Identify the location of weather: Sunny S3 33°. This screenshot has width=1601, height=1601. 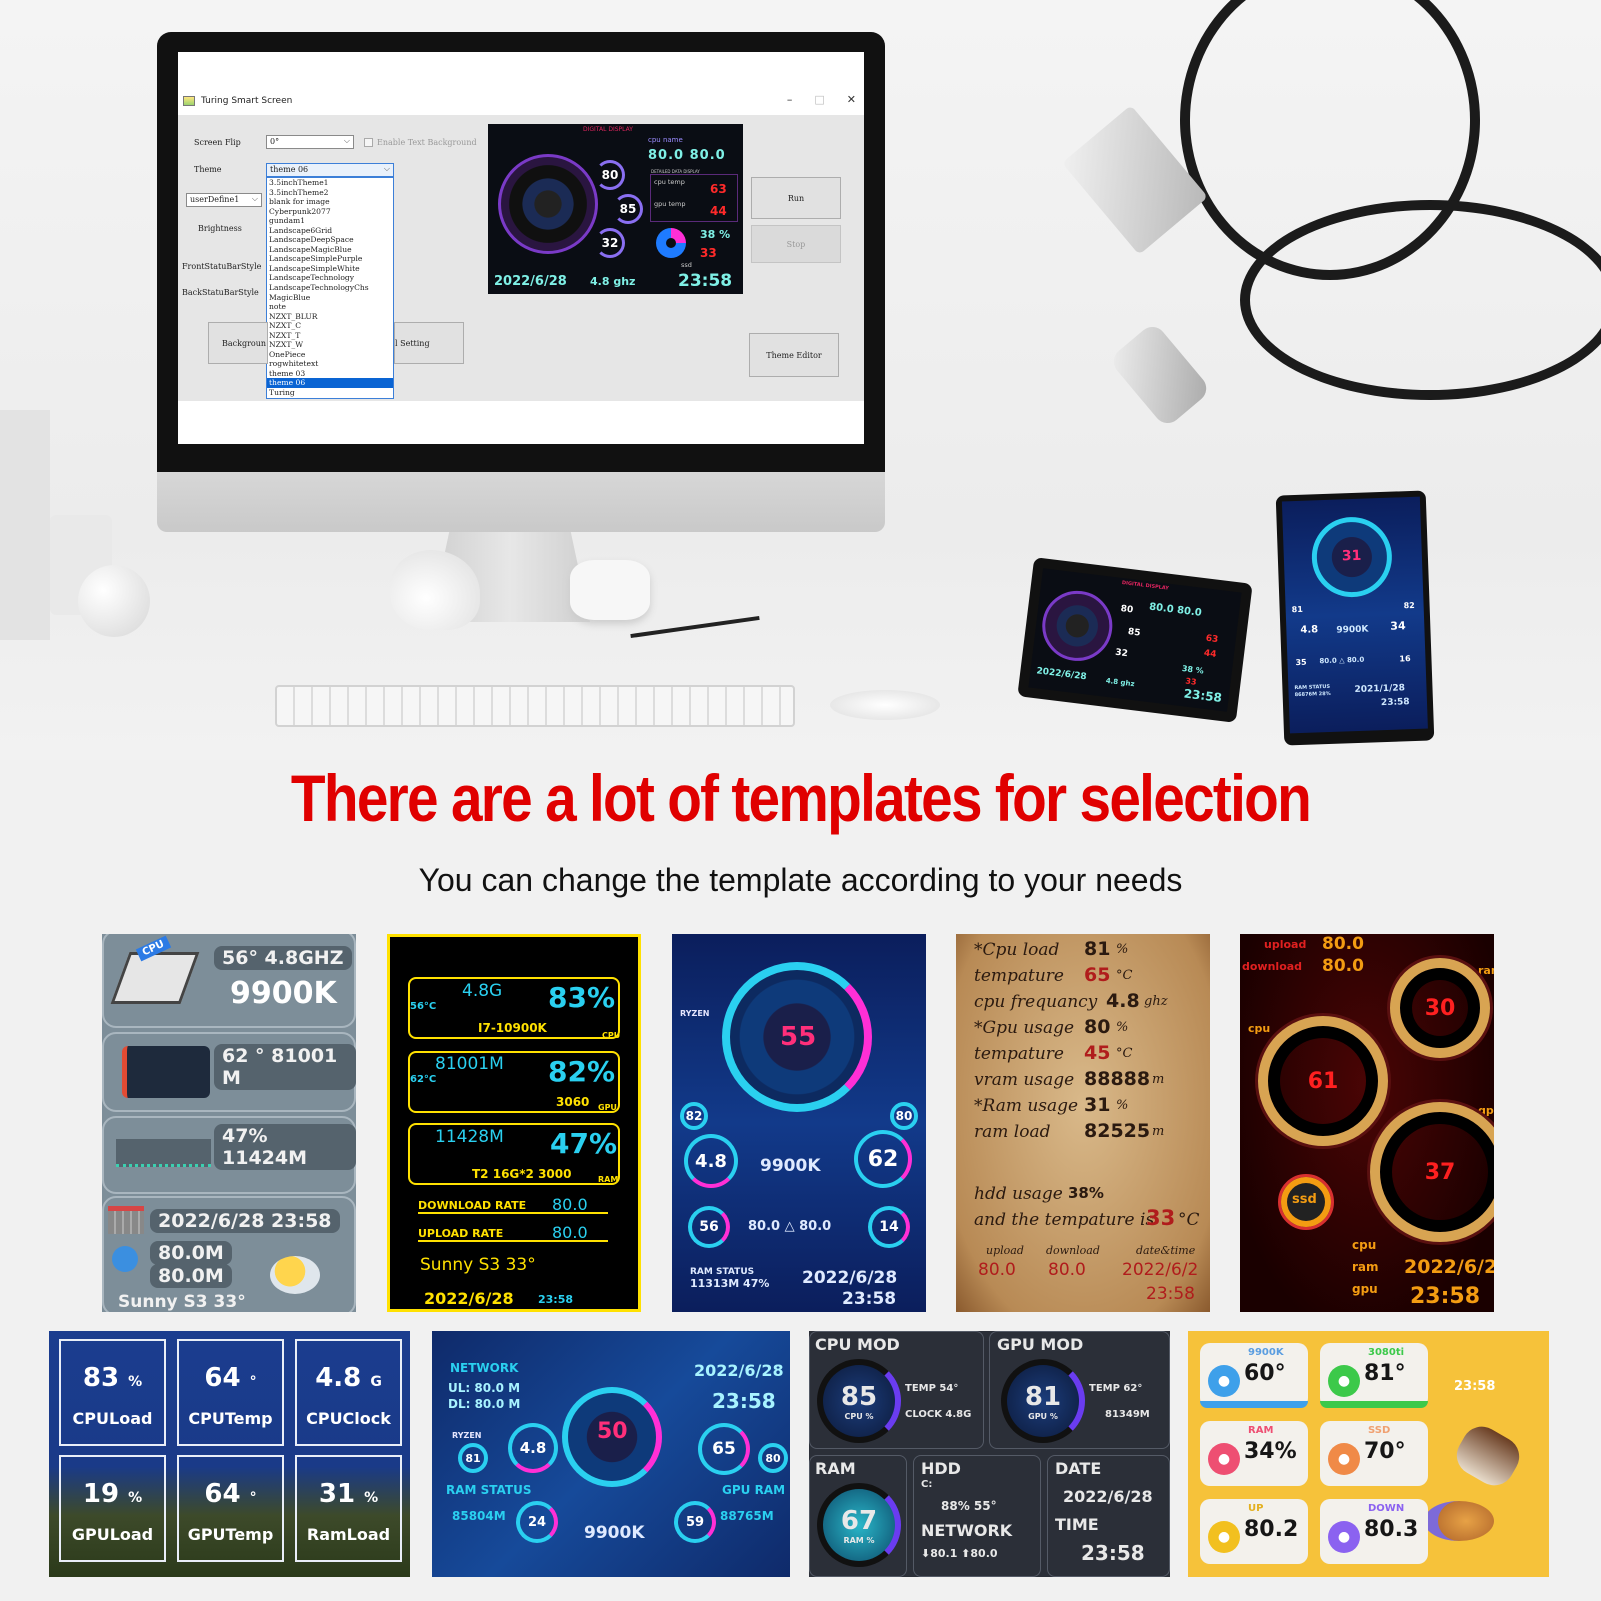
(182, 1302).